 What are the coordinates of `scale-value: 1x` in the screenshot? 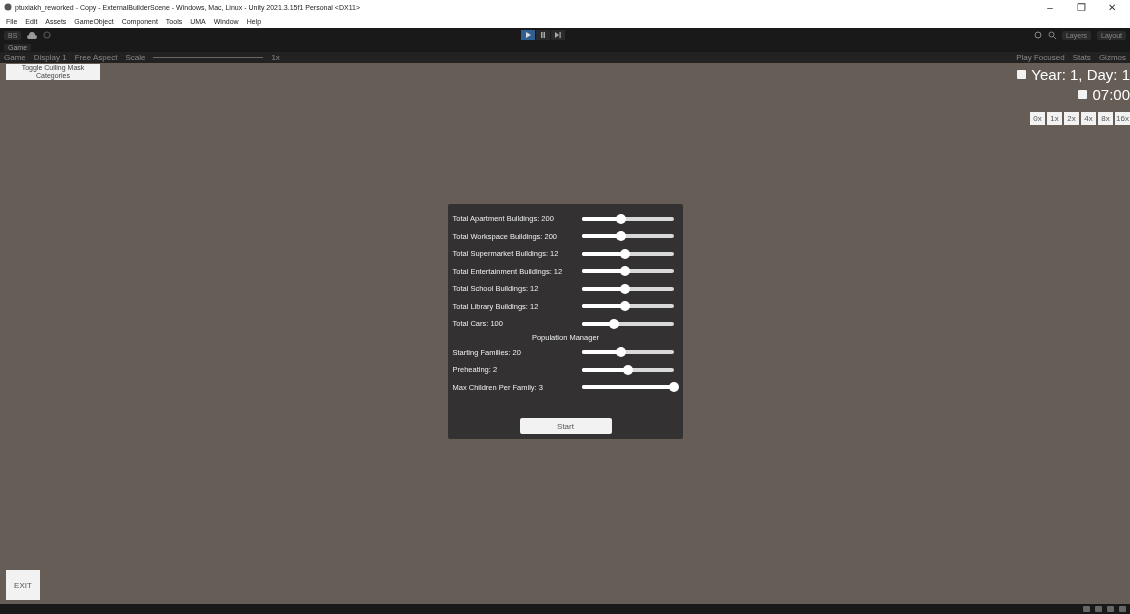 It's located at (275, 57).